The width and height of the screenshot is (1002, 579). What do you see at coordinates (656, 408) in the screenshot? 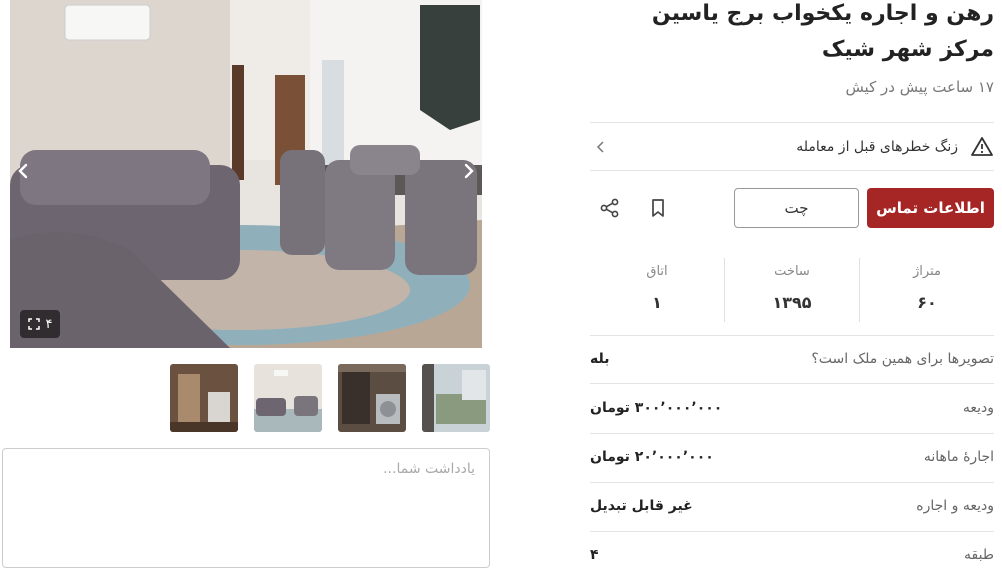
I see `detail-value: ۳۰۰٬۰۰۰٬۰۰۰ تومان` at bounding box center [656, 408].